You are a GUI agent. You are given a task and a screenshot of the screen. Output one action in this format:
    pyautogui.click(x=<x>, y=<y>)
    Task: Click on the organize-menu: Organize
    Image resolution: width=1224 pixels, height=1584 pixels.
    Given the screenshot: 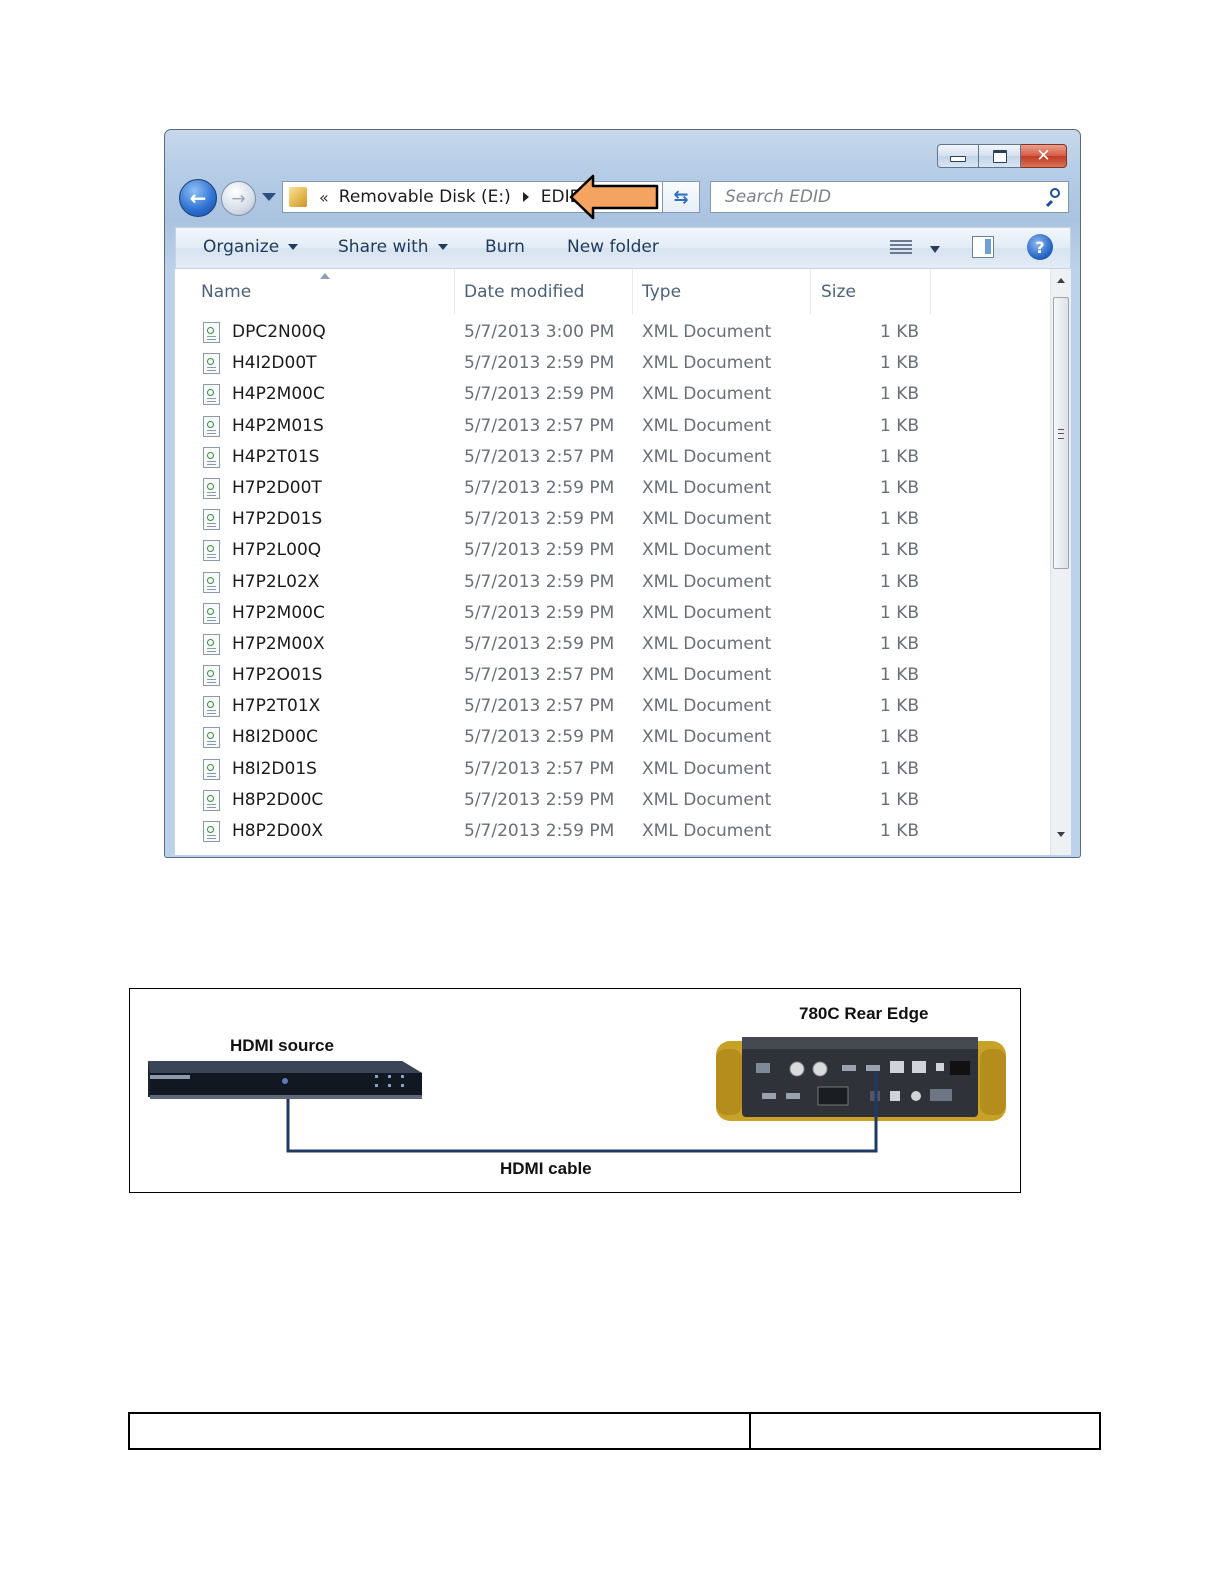 What is the action you would take?
    pyautogui.click(x=251, y=247)
    